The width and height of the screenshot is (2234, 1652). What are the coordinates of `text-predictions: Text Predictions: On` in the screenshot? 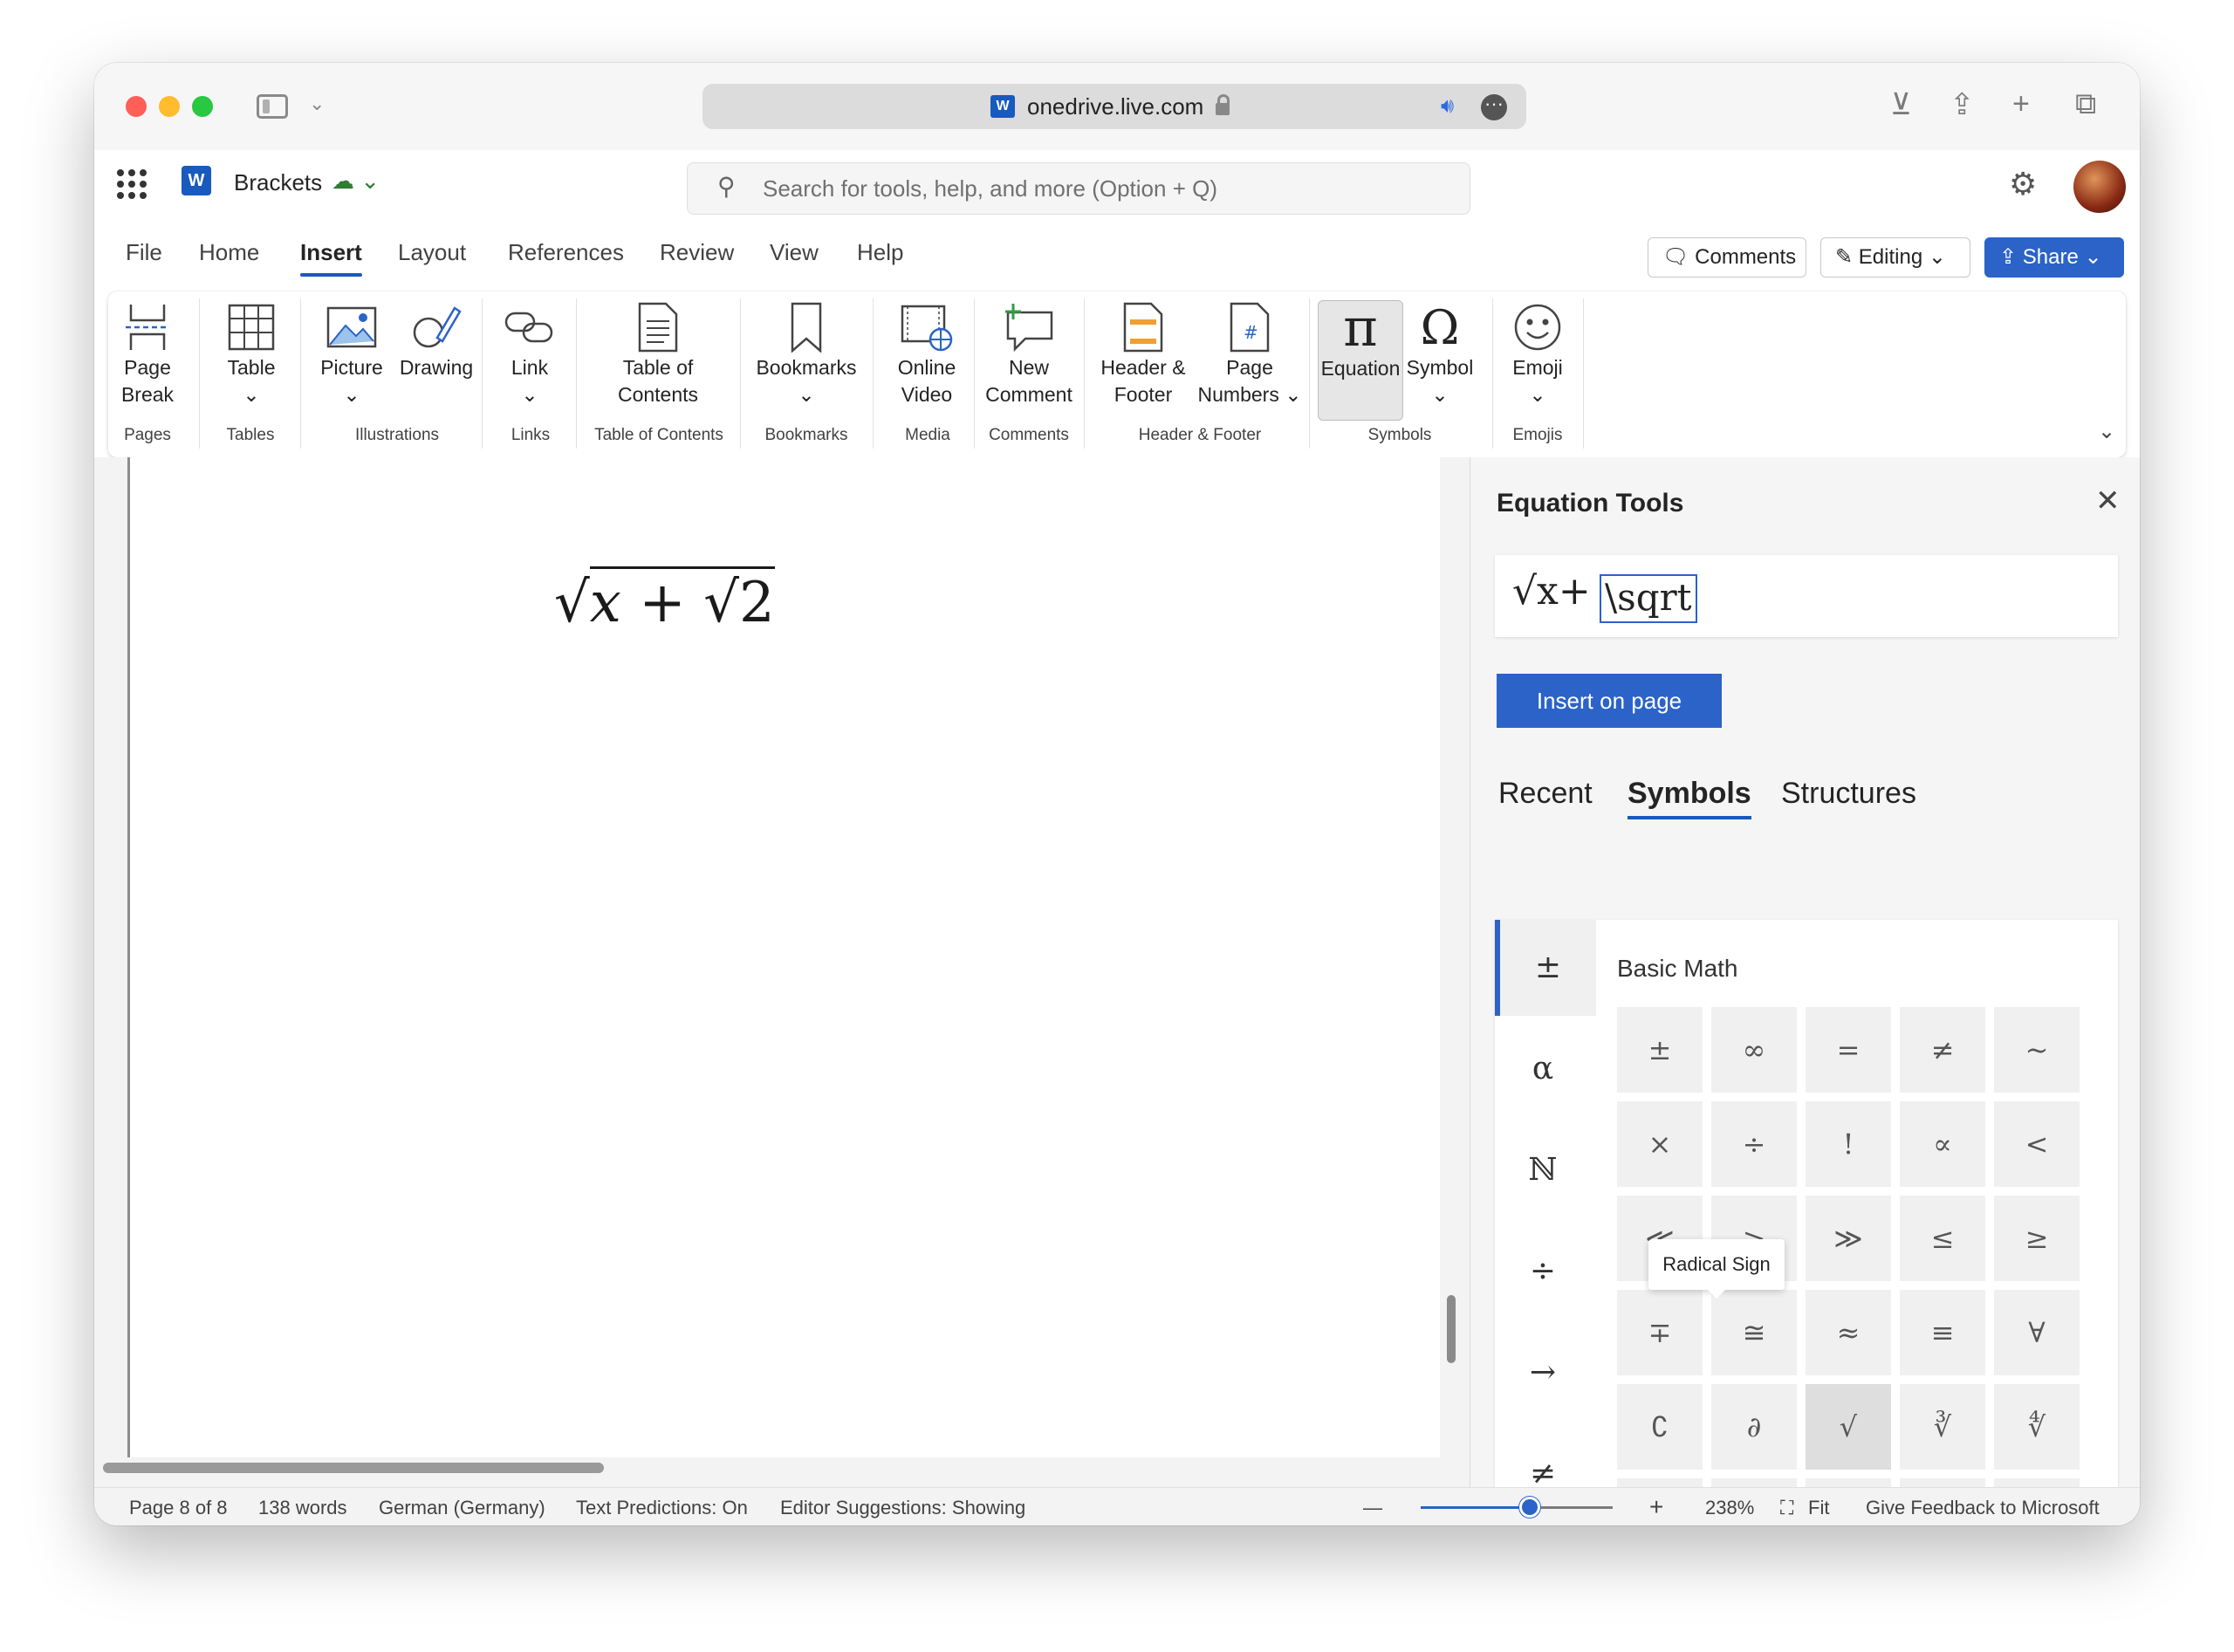 It's located at (662, 1508).